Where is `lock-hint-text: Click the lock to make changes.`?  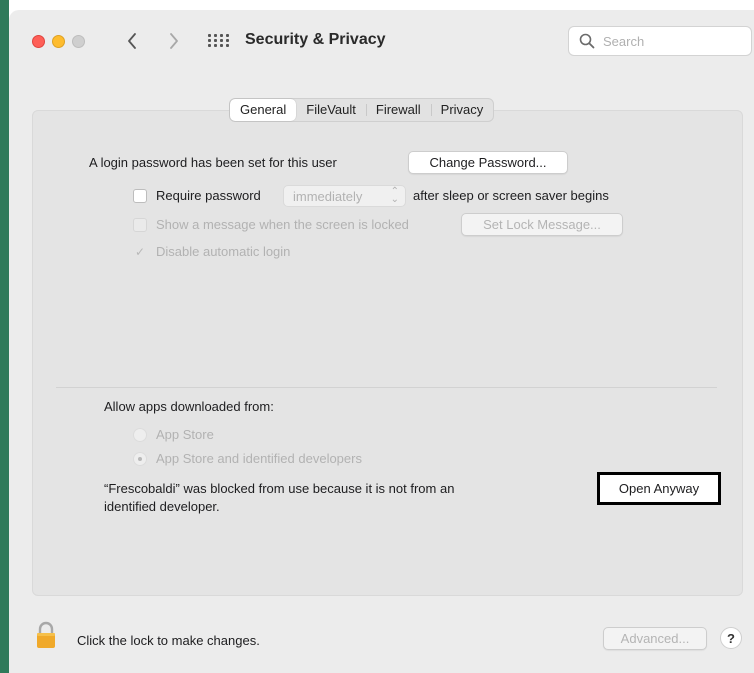 lock-hint-text: Click the lock to make changes. is located at coordinates (168, 640).